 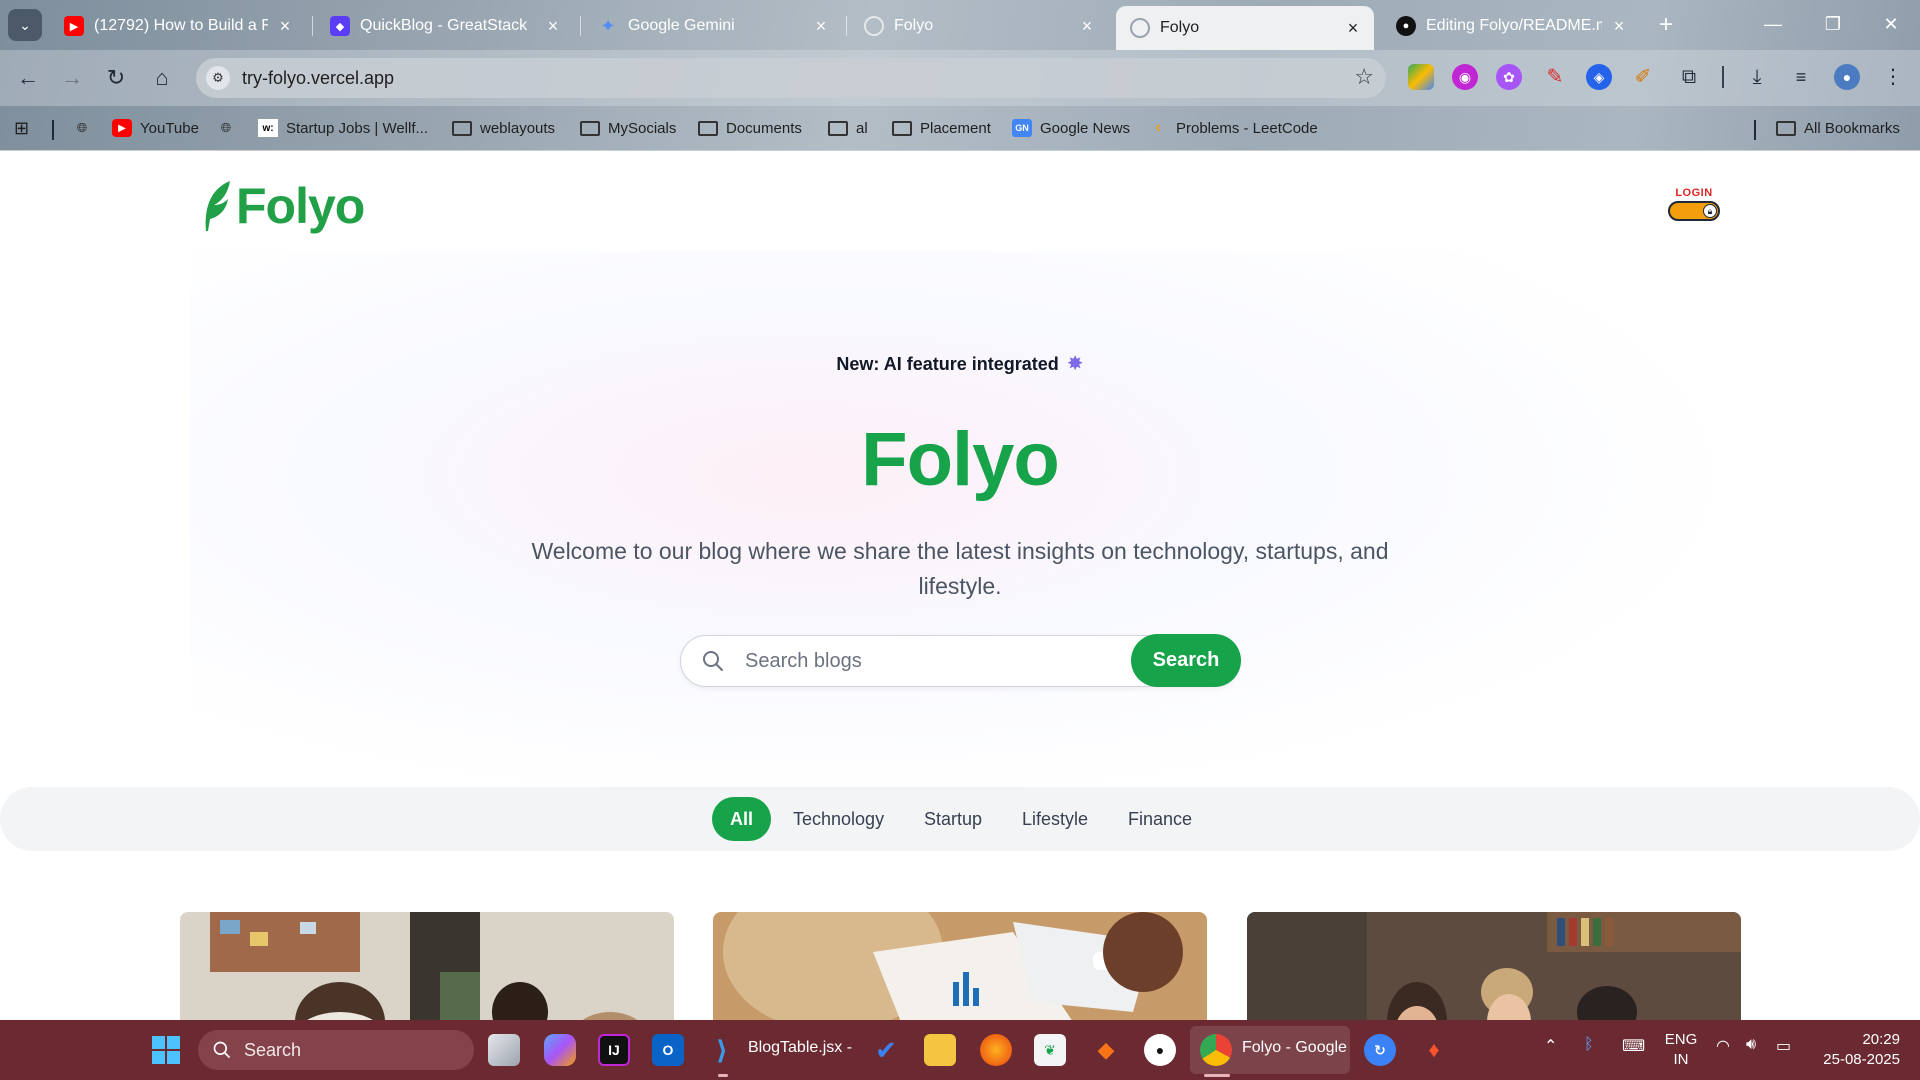 I want to click on more-menu-icon: ⋮, so click(x=1893, y=77).